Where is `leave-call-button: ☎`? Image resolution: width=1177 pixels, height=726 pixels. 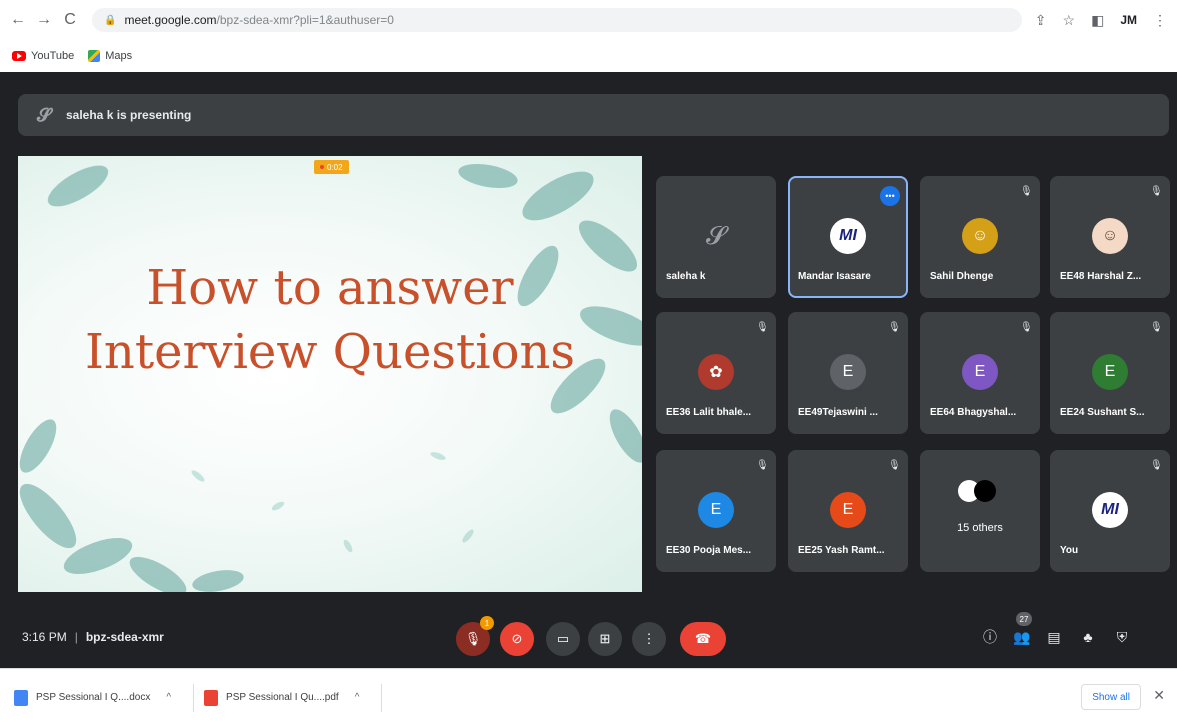 leave-call-button: ☎ is located at coordinates (703, 639).